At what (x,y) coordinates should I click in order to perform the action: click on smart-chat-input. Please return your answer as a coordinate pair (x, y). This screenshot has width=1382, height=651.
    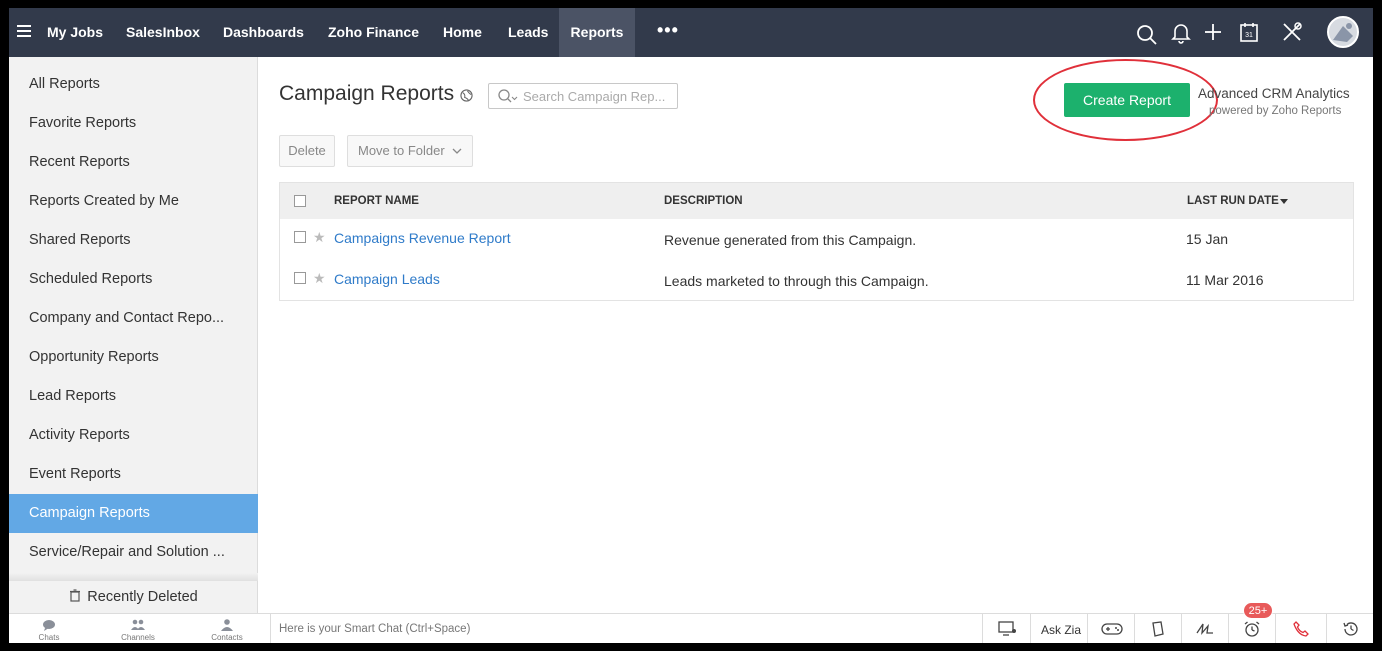
    Looking at the image, I should click on (624, 629).